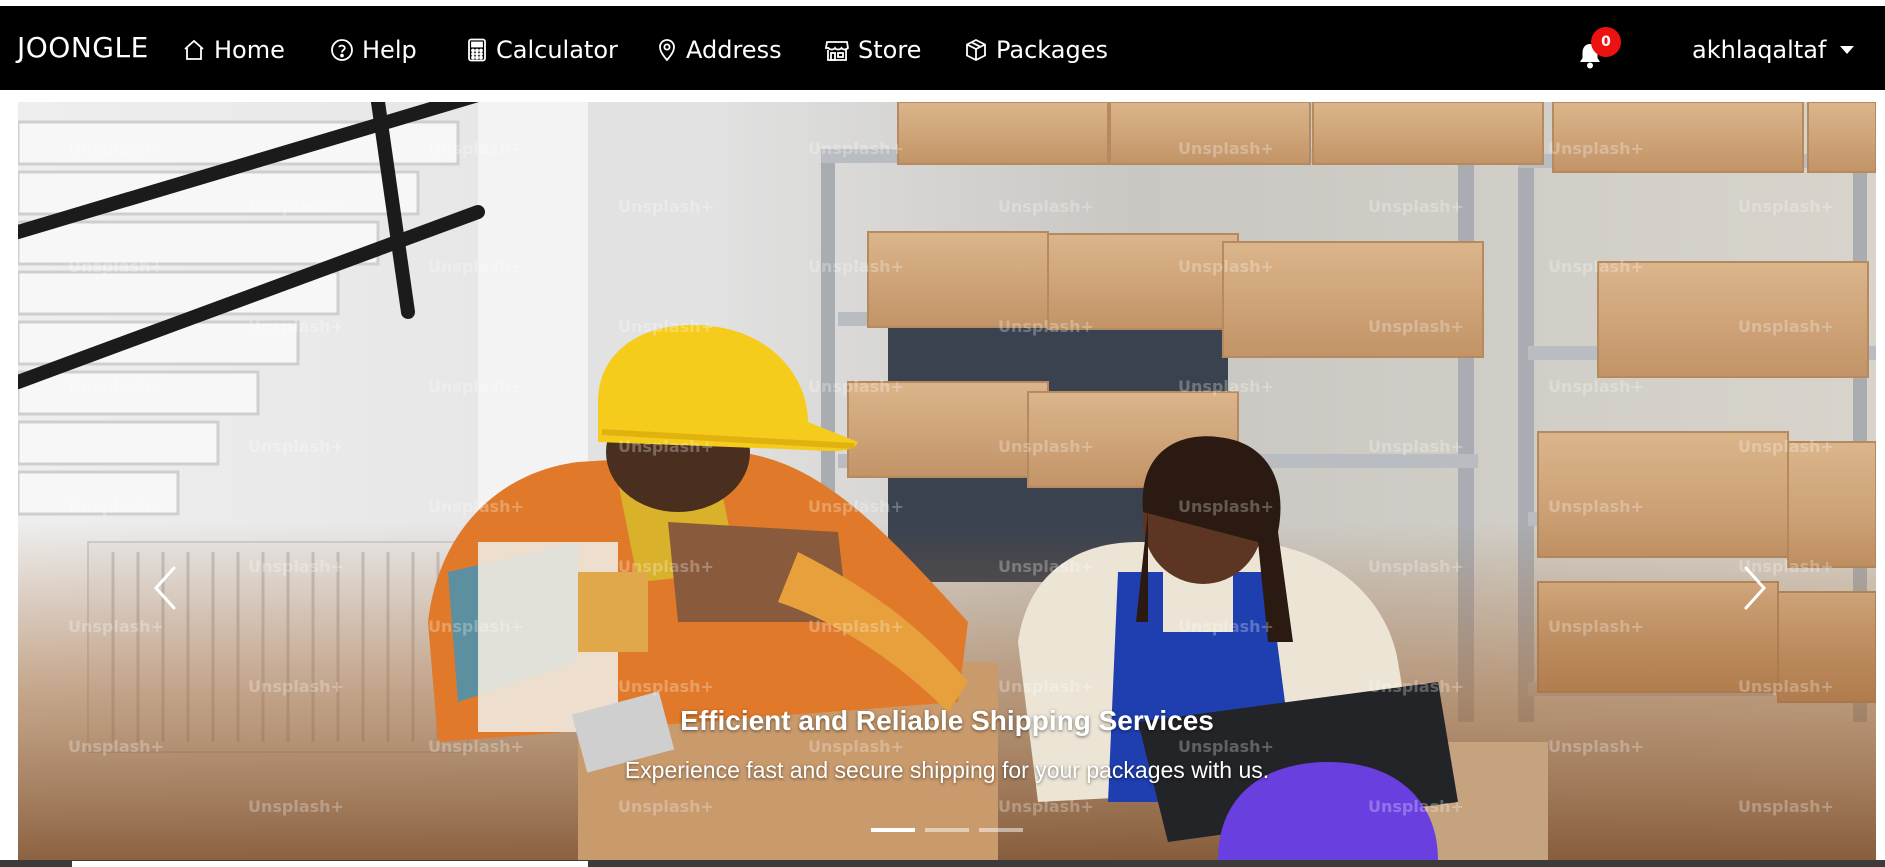 The height and width of the screenshot is (867, 1885). I want to click on carousel-next-icon, so click(1754, 588).